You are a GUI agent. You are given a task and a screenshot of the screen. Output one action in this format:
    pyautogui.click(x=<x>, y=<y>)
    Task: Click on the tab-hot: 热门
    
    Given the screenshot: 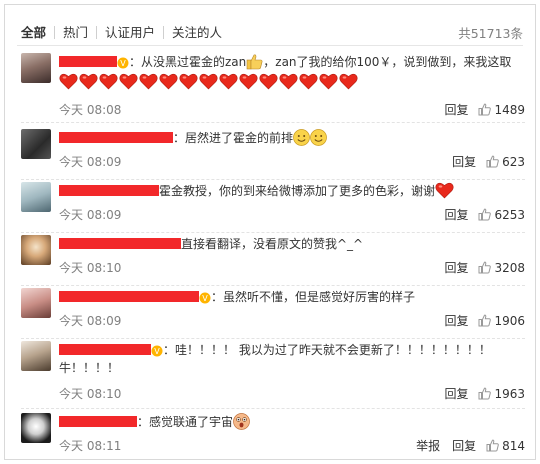 What is the action you would take?
    pyautogui.click(x=75, y=32)
    